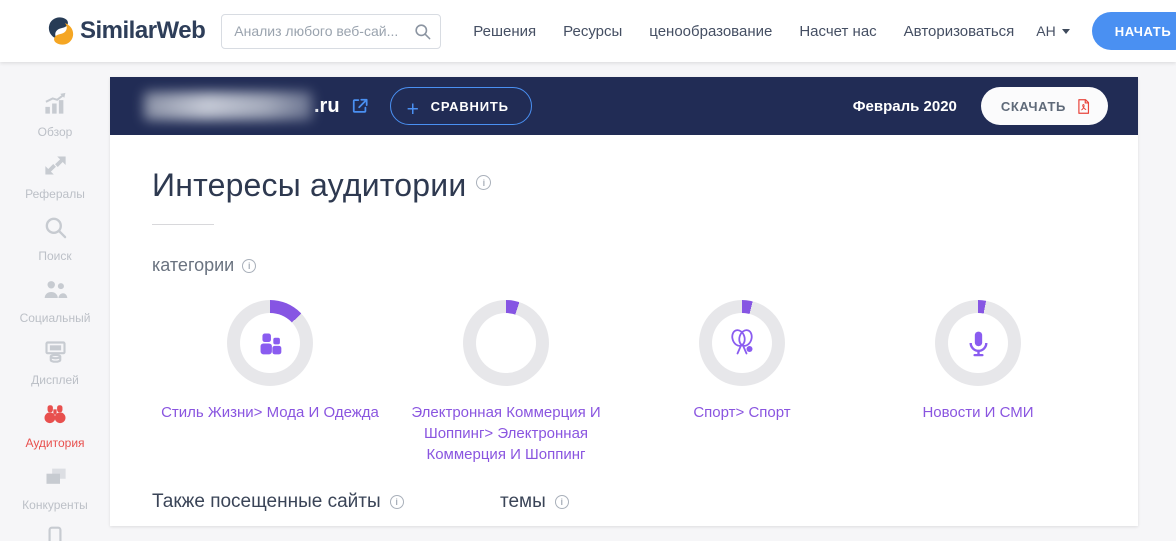 The image size is (1176, 541). Describe the element at coordinates (55, 106) in the screenshot. I see `overview-chart-icon` at that location.